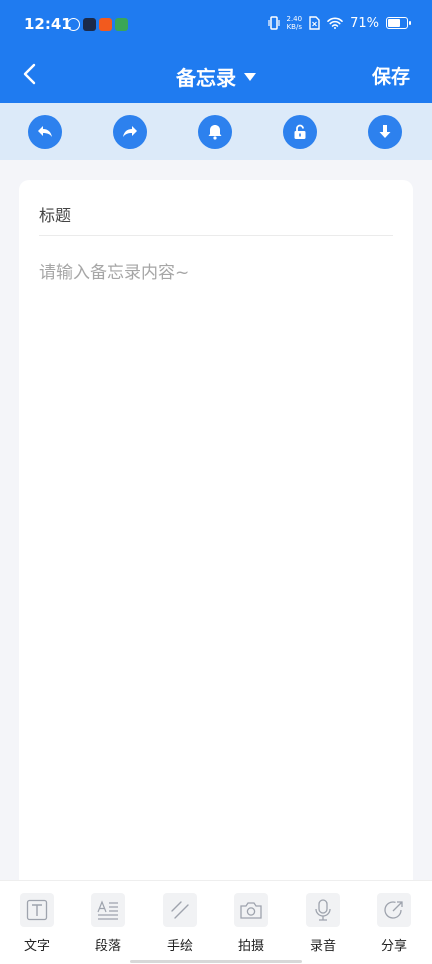 The image size is (432, 964). What do you see at coordinates (393, 946) in the screenshot?
I see `bottom-item-label: 分享` at bounding box center [393, 946].